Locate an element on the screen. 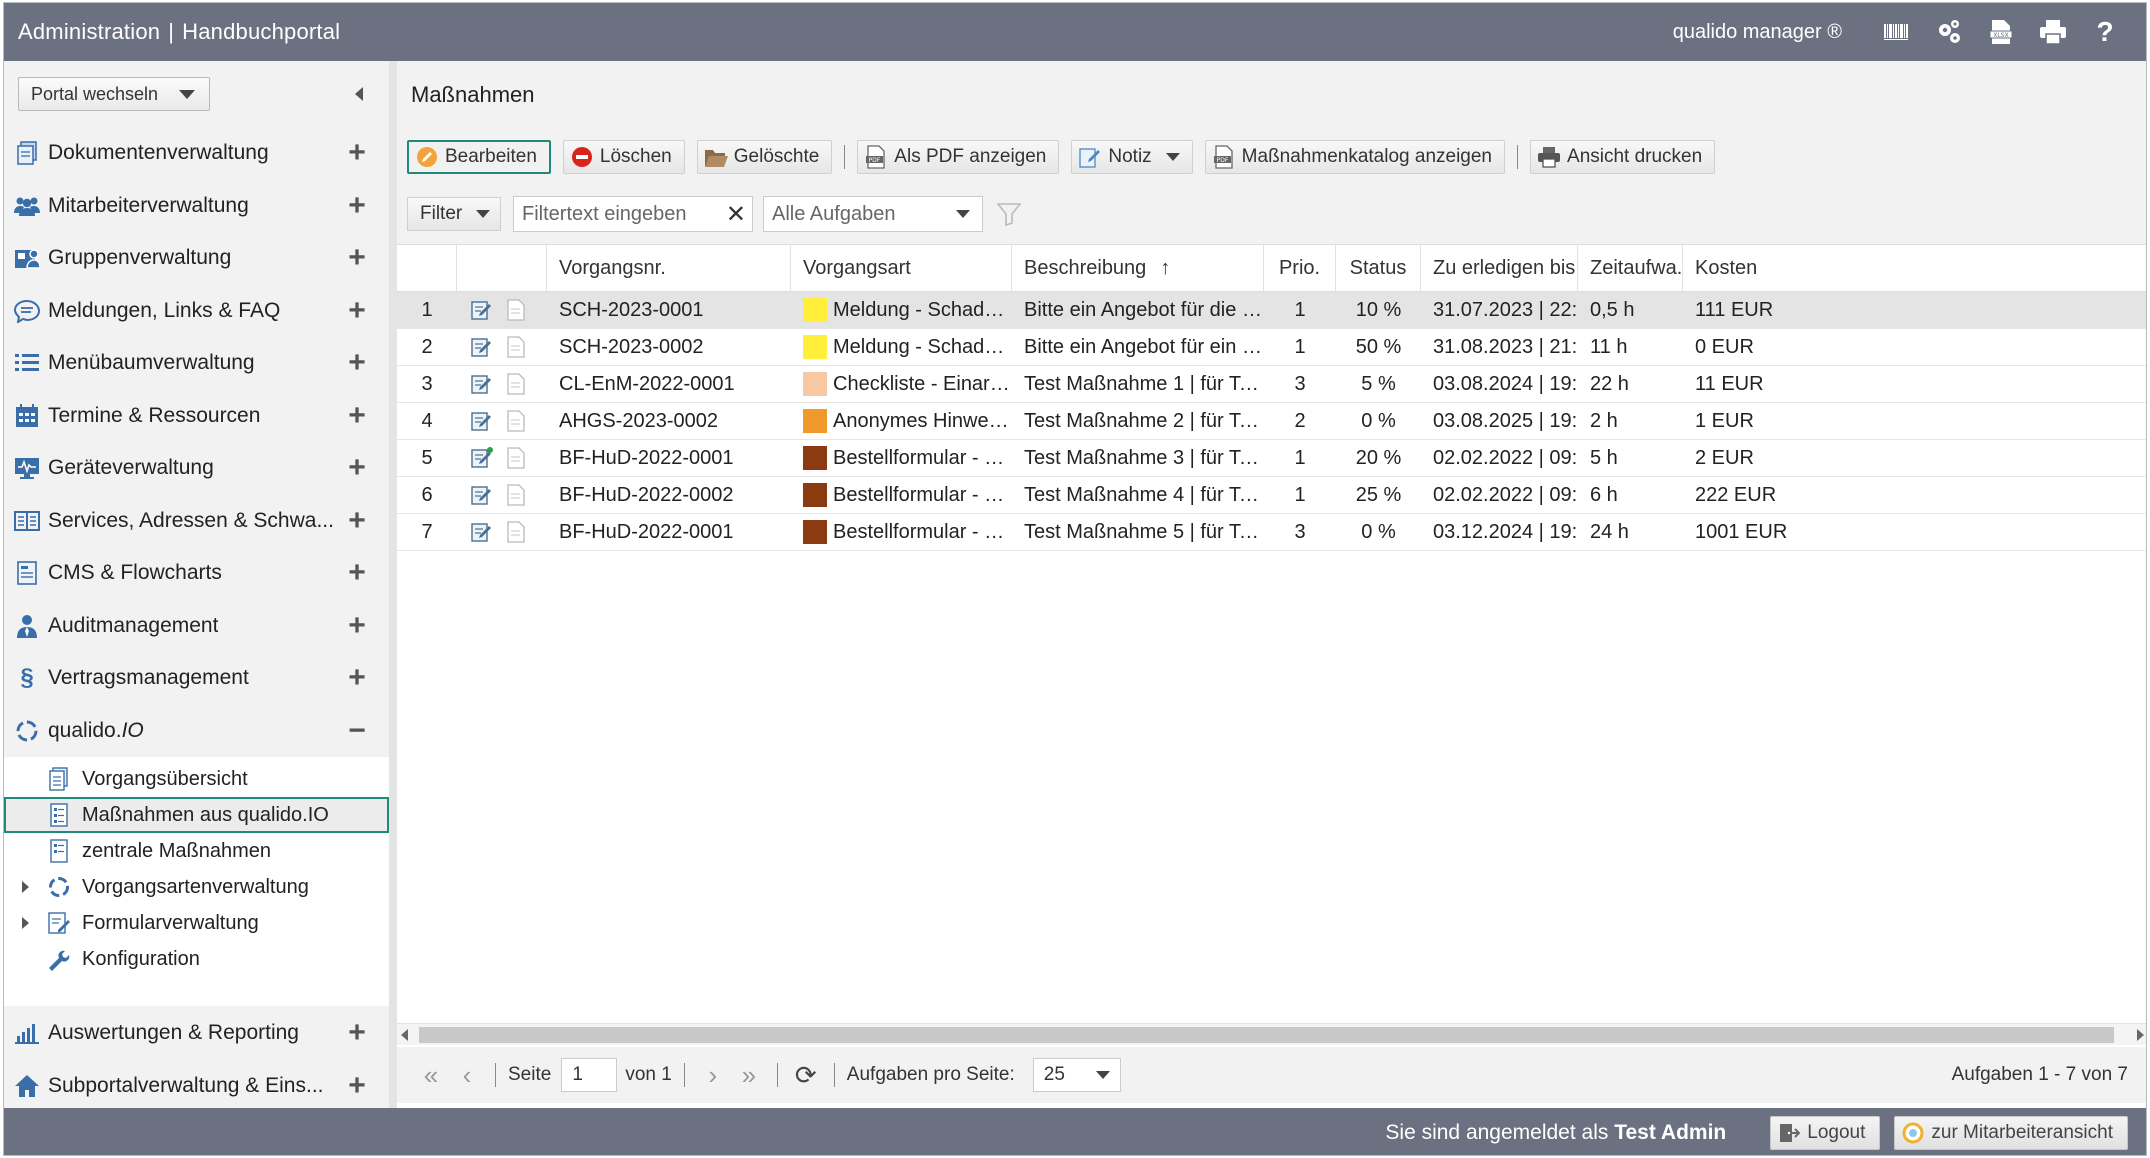 This screenshot has height=1158, width=2150. collapse-sidebar-icon is located at coordinates (359, 94).